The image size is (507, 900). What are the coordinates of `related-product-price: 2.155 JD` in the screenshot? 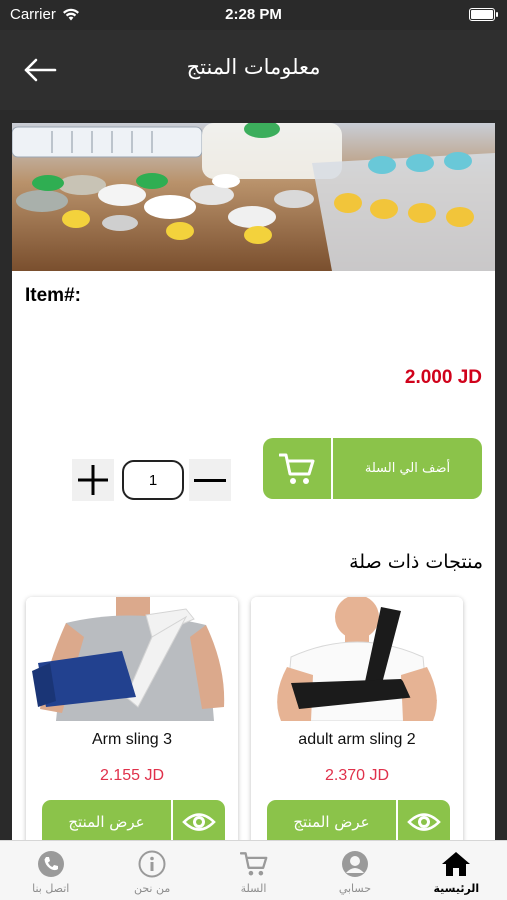 It's located at (132, 775).